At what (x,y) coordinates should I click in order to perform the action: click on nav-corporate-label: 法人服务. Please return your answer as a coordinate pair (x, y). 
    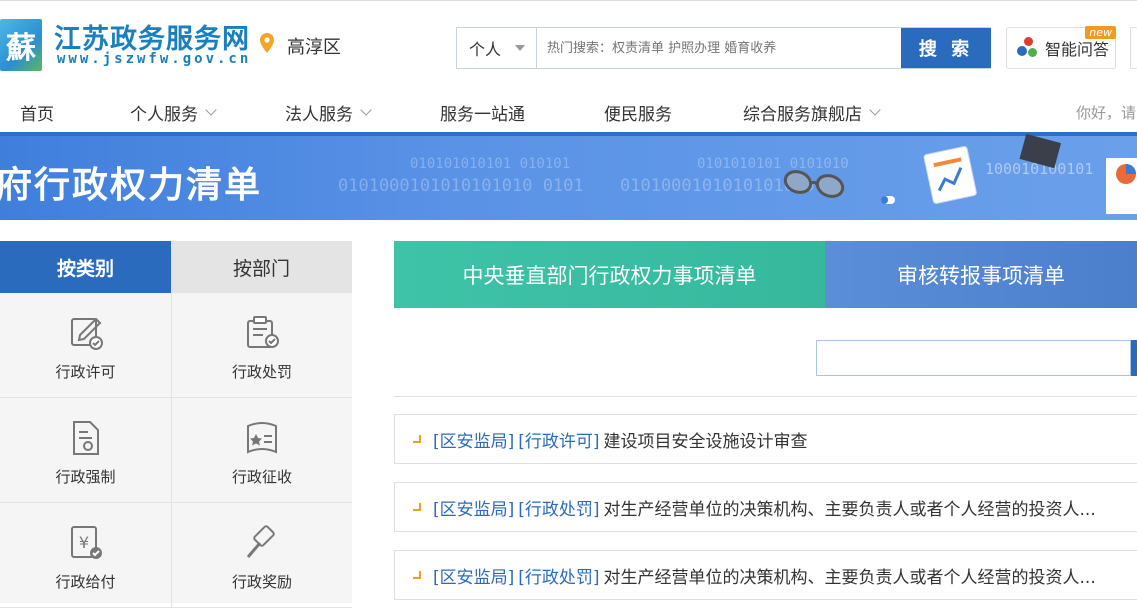
    Looking at the image, I should click on (319, 115).